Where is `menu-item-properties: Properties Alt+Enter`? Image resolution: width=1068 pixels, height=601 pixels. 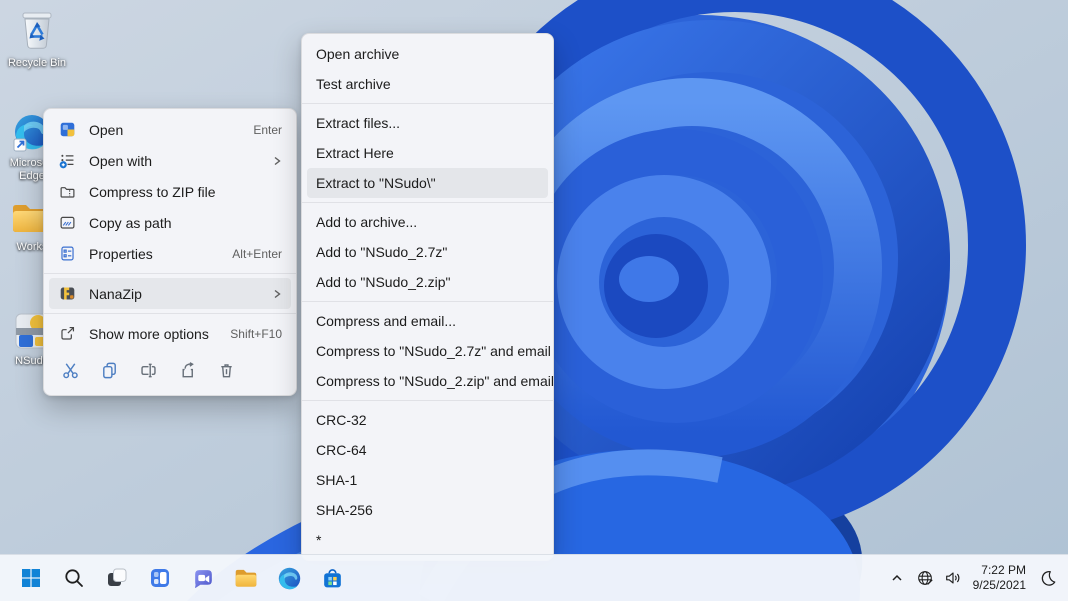
menu-item-properties: Properties Alt+Enter is located at coordinates (170, 253).